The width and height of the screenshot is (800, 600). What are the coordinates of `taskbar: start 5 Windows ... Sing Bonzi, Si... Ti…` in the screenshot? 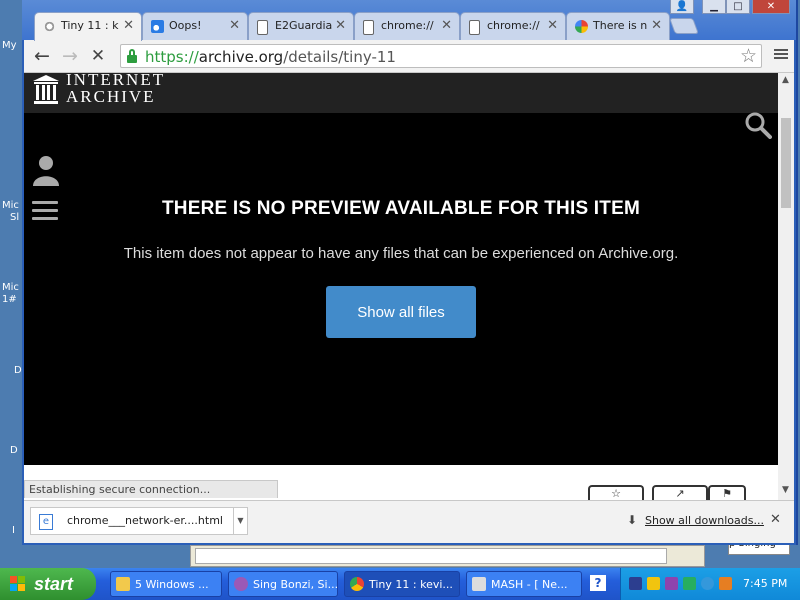 It's located at (400, 584).